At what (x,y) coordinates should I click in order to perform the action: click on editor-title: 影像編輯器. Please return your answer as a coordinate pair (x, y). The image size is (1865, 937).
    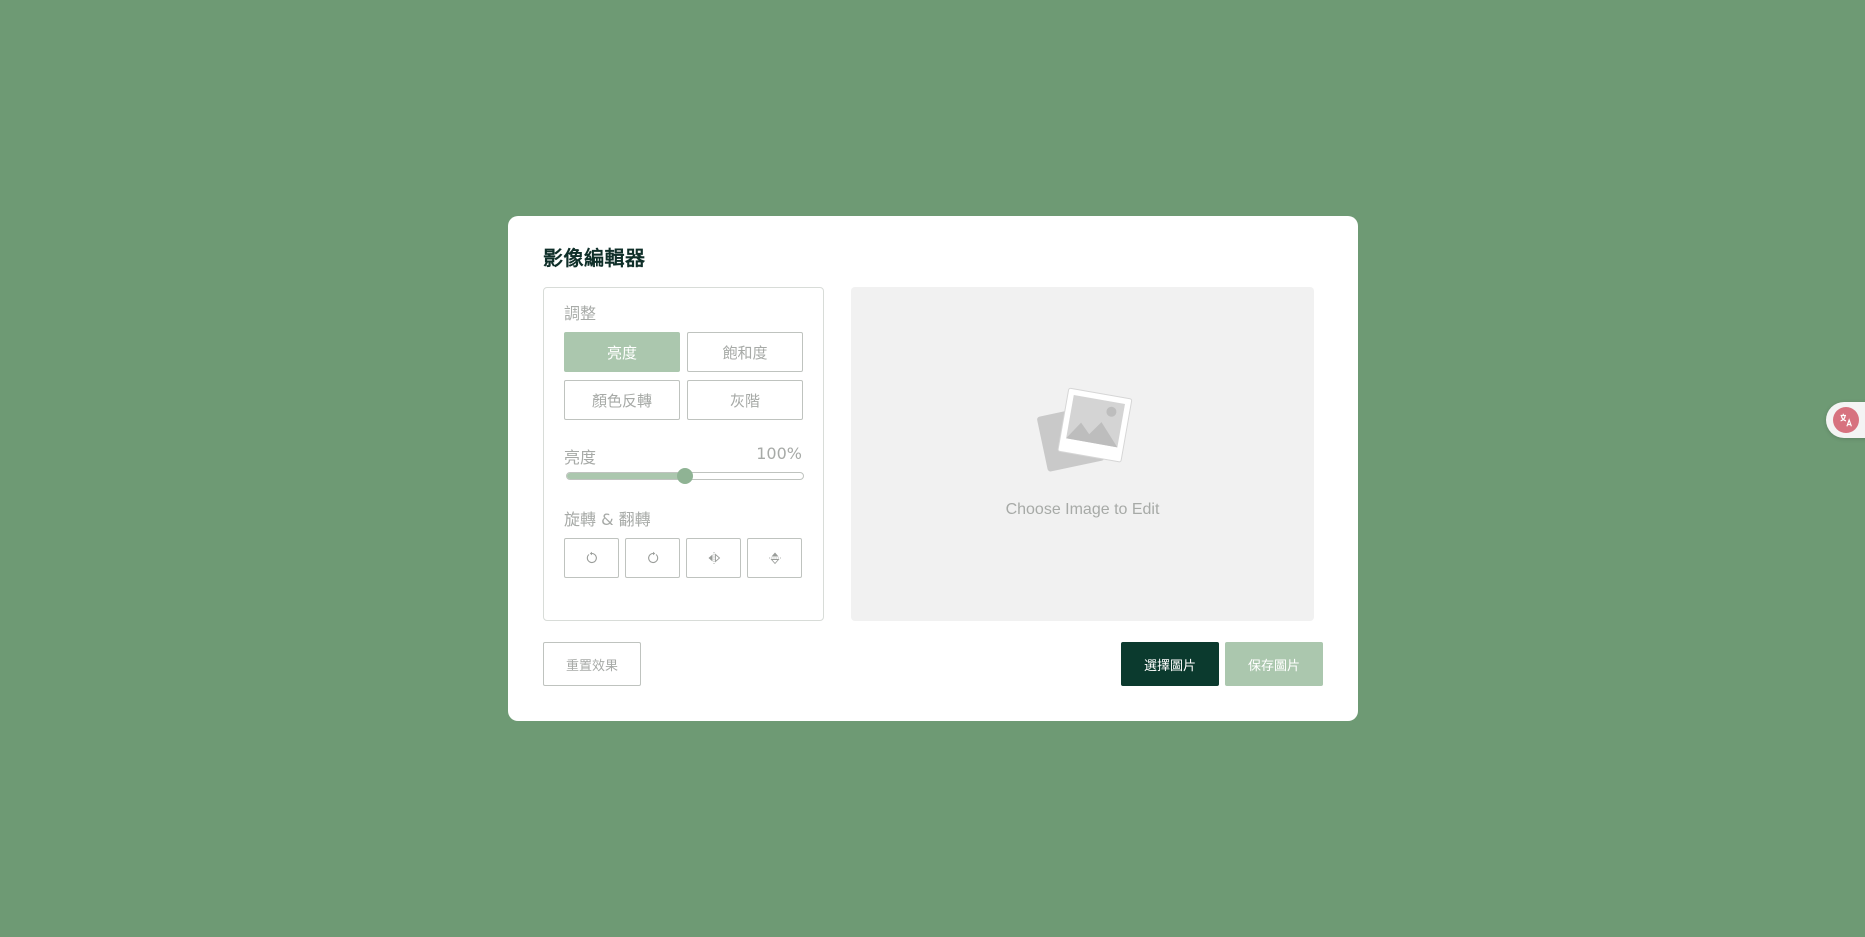
    Looking at the image, I should click on (594, 258).